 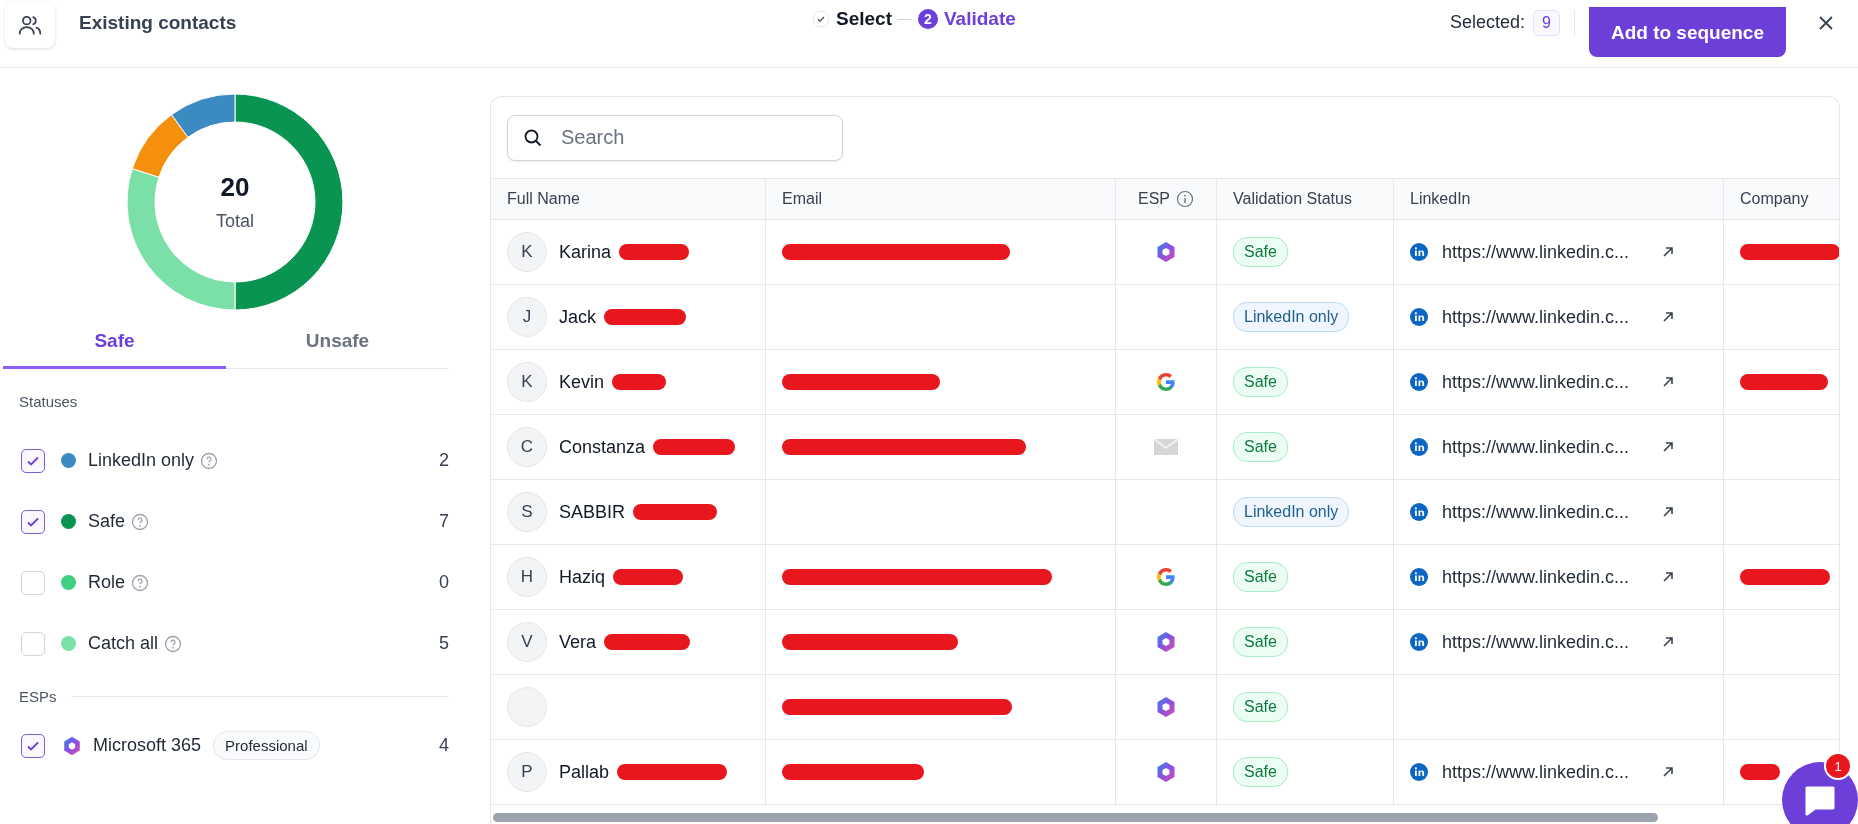 What do you see at coordinates (592, 512) in the screenshot?
I see `contact-name: SABBIR` at bounding box center [592, 512].